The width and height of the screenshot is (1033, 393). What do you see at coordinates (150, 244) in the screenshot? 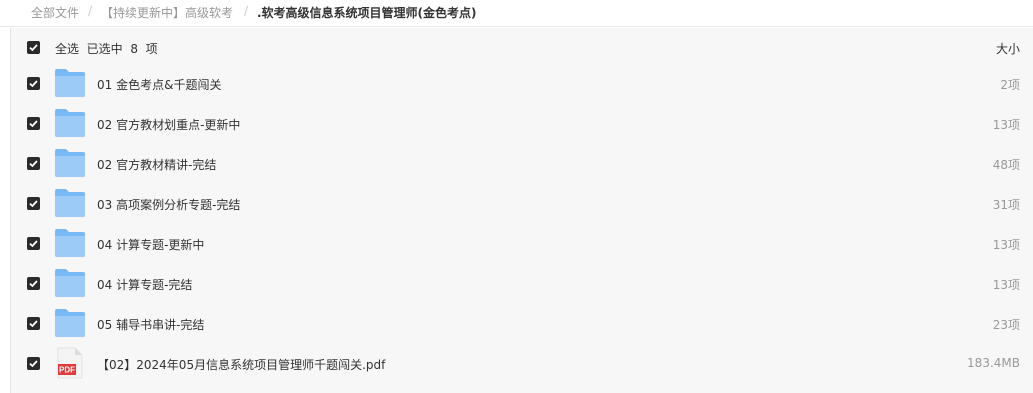
I see `item-name: 04 计算专题-更新中` at bounding box center [150, 244].